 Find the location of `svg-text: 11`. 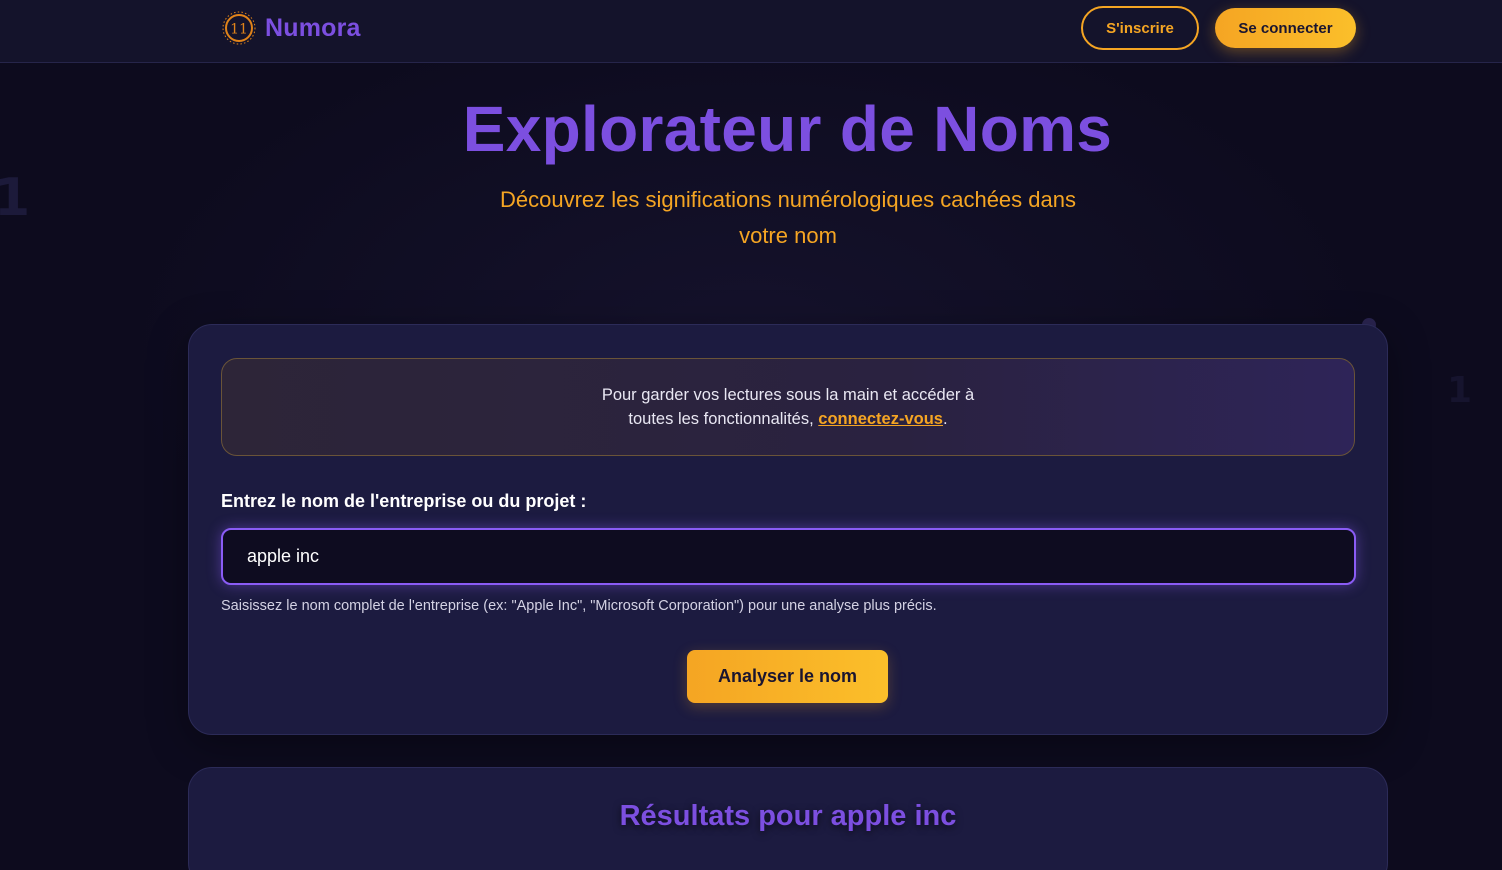

svg-text: 11 is located at coordinates (239, 30).